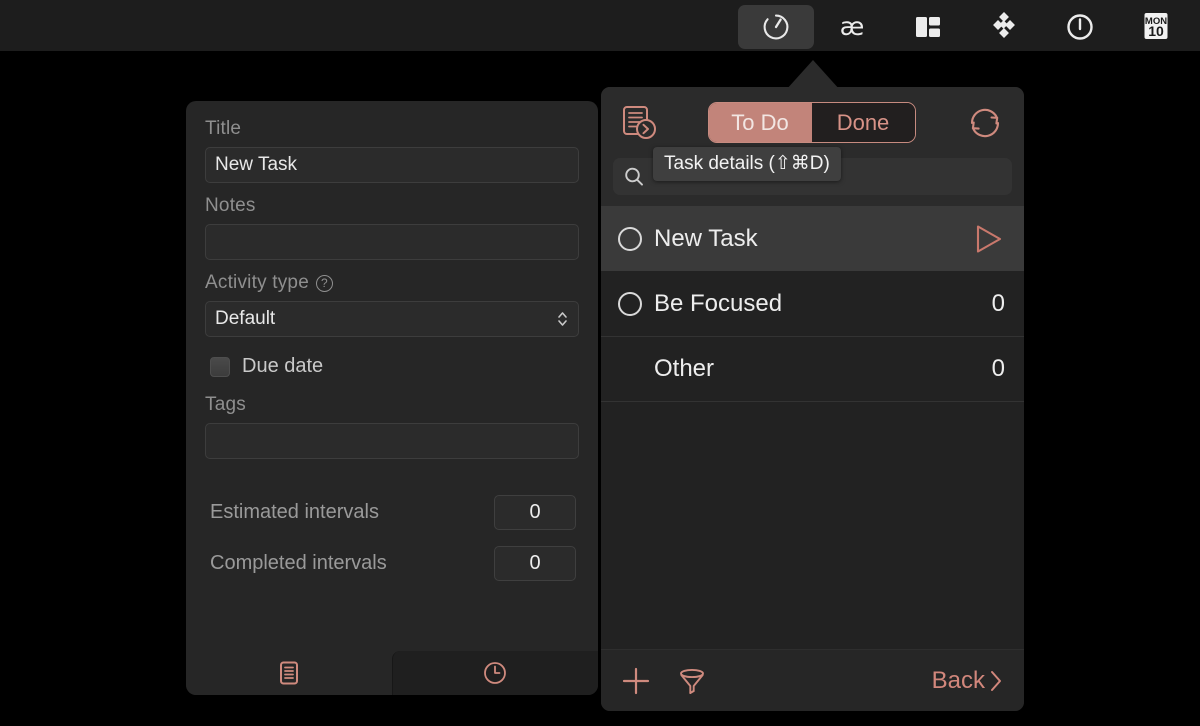 The image size is (1200, 726). I want to click on svg-text: æ, so click(852, 26).